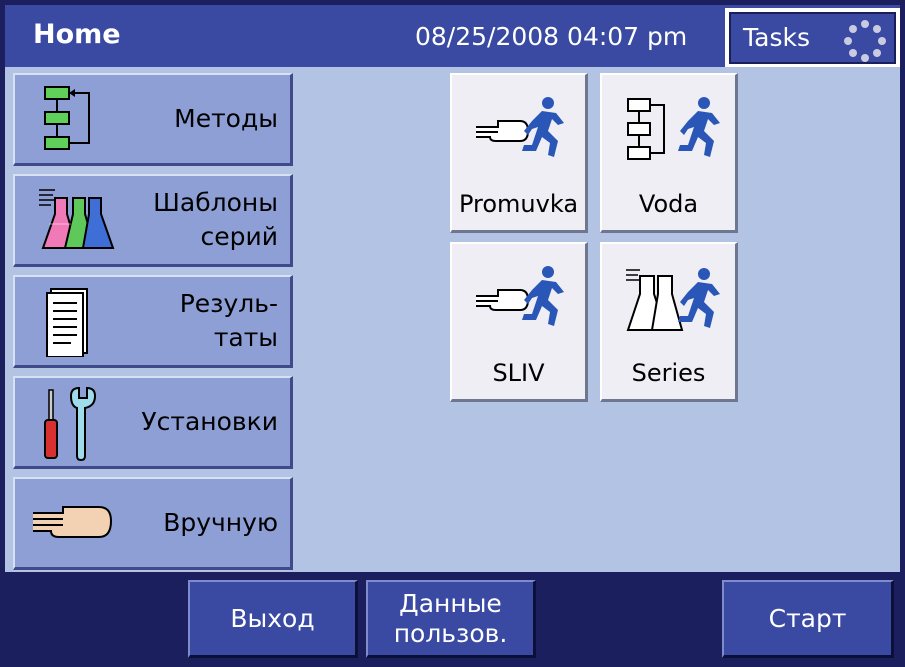 The width and height of the screenshot is (905, 667). What do you see at coordinates (776, 37) in the screenshot?
I see `tasks-label: Tasks` at bounding box center [776, 37].